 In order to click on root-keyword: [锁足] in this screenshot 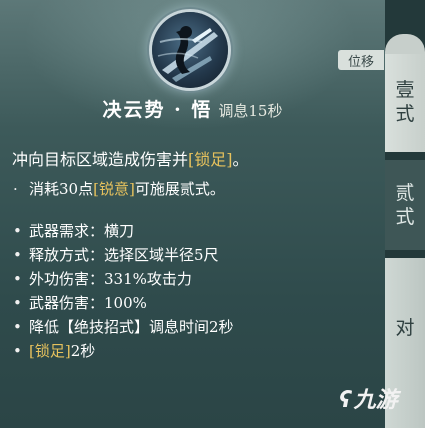, I will do `click(50, 351)`.